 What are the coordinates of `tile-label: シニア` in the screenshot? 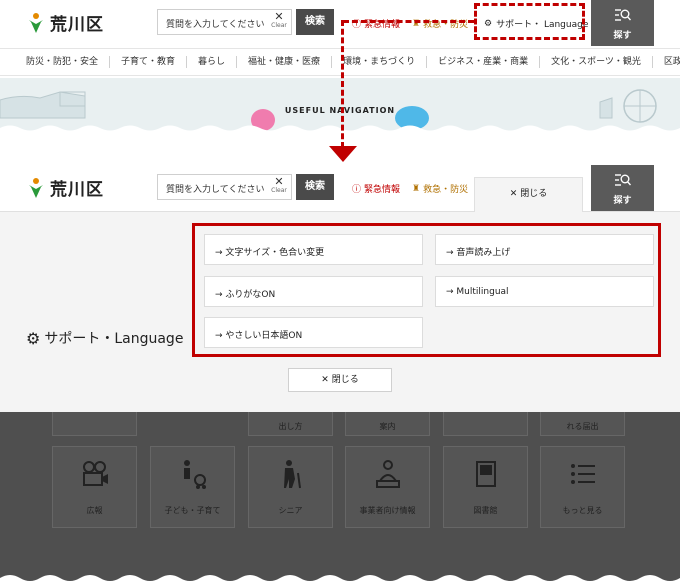 It's located at (290, 510).